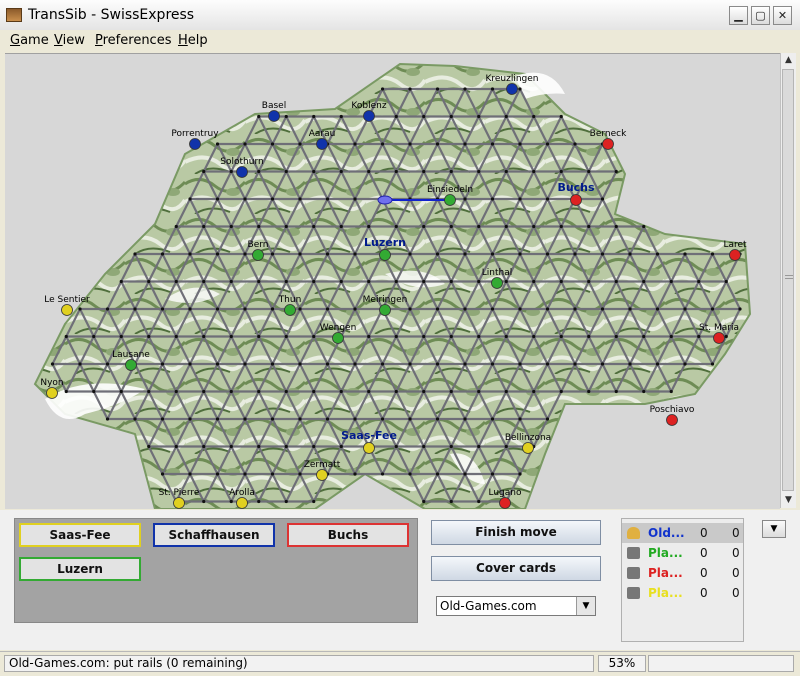 This screenshot has width=800, height=676. What do you see at coordinates (585, 606) in the screenshot?
I see `chevron-down-icon: ▼` at bounding box center [585, 606].